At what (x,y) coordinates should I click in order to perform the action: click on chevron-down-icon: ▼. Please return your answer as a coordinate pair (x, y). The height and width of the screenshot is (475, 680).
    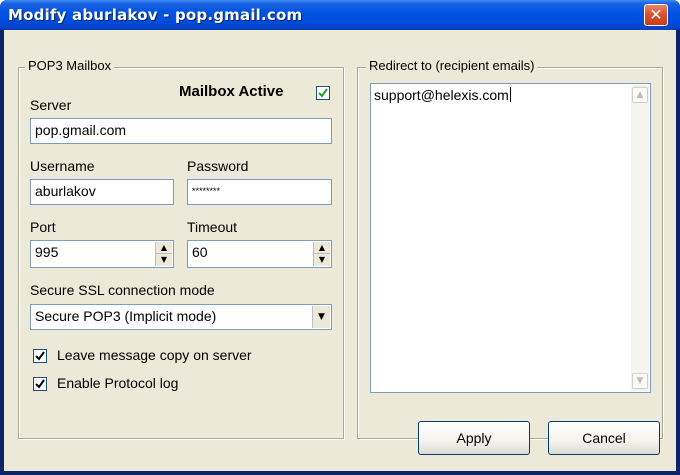
    Looking at the image, I should click on (321, 317).